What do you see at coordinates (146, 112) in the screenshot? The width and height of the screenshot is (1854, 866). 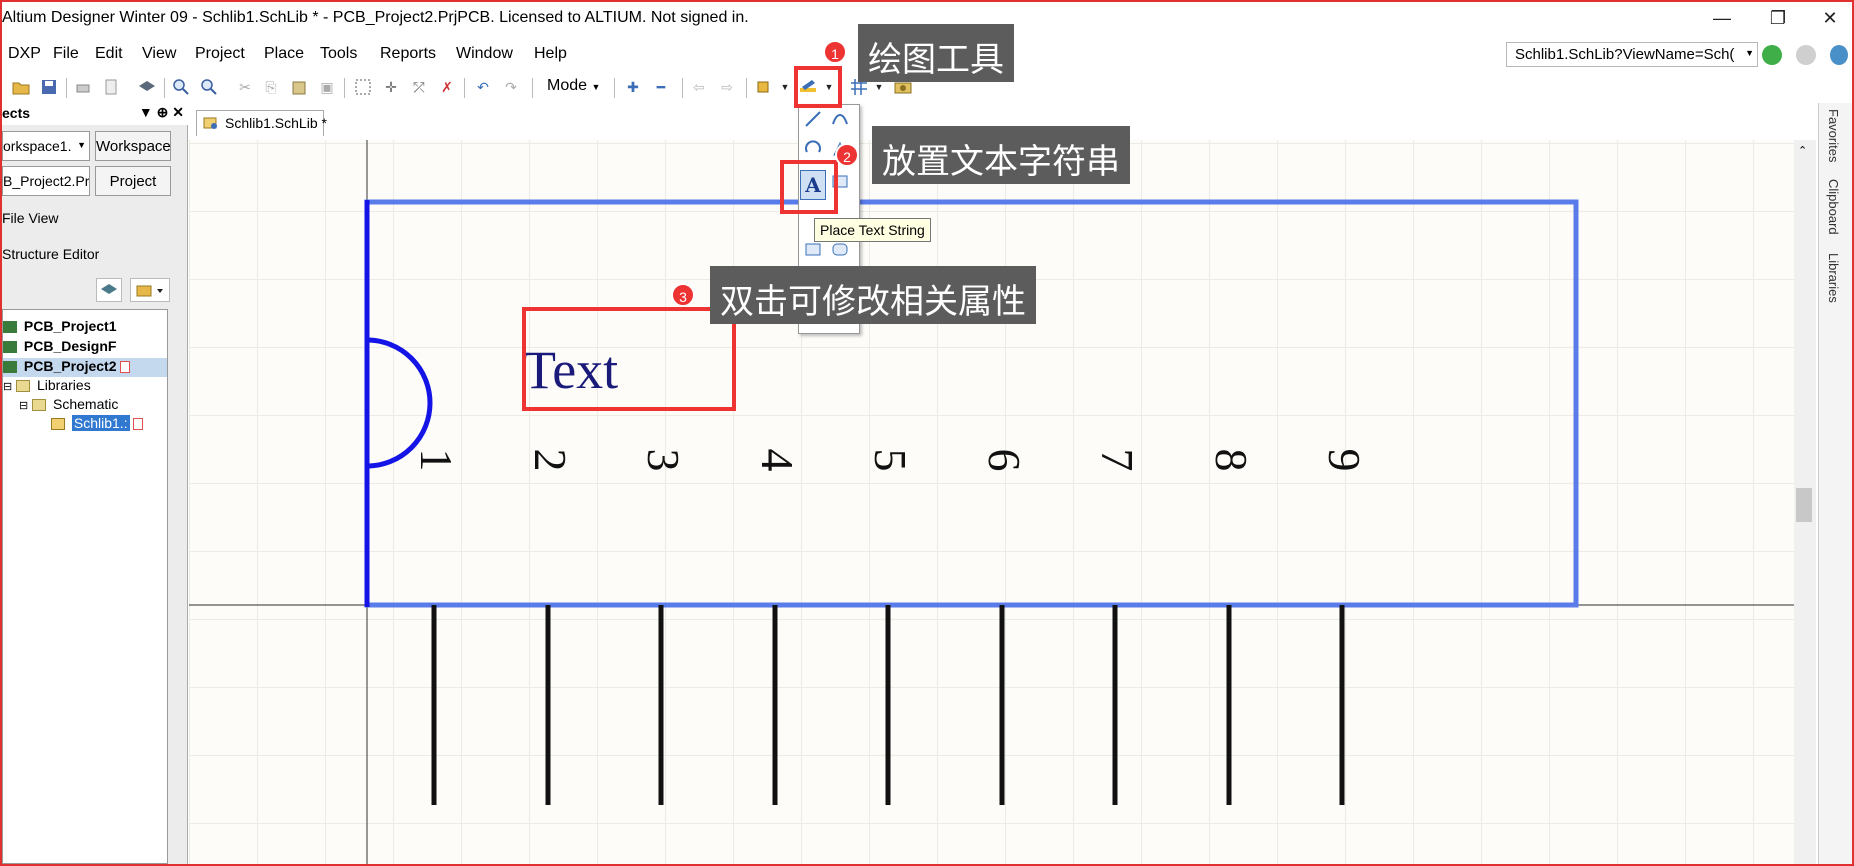 I see `panel-menu-icon: ▼` at bounding box center [146, 112].